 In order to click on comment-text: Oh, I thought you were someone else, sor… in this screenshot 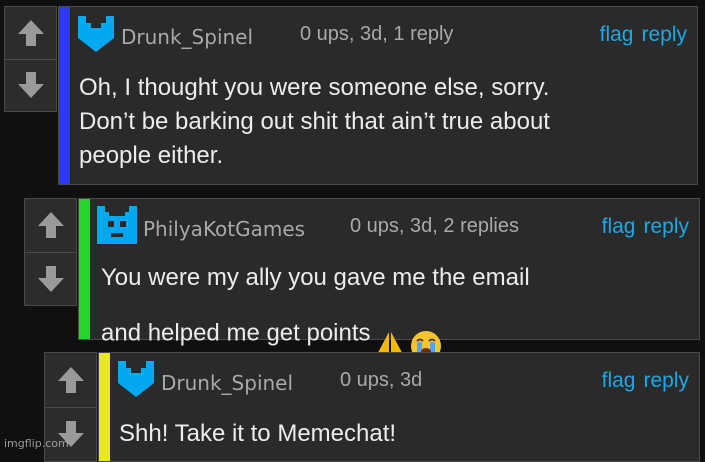, I will do `click(314, 121)`.